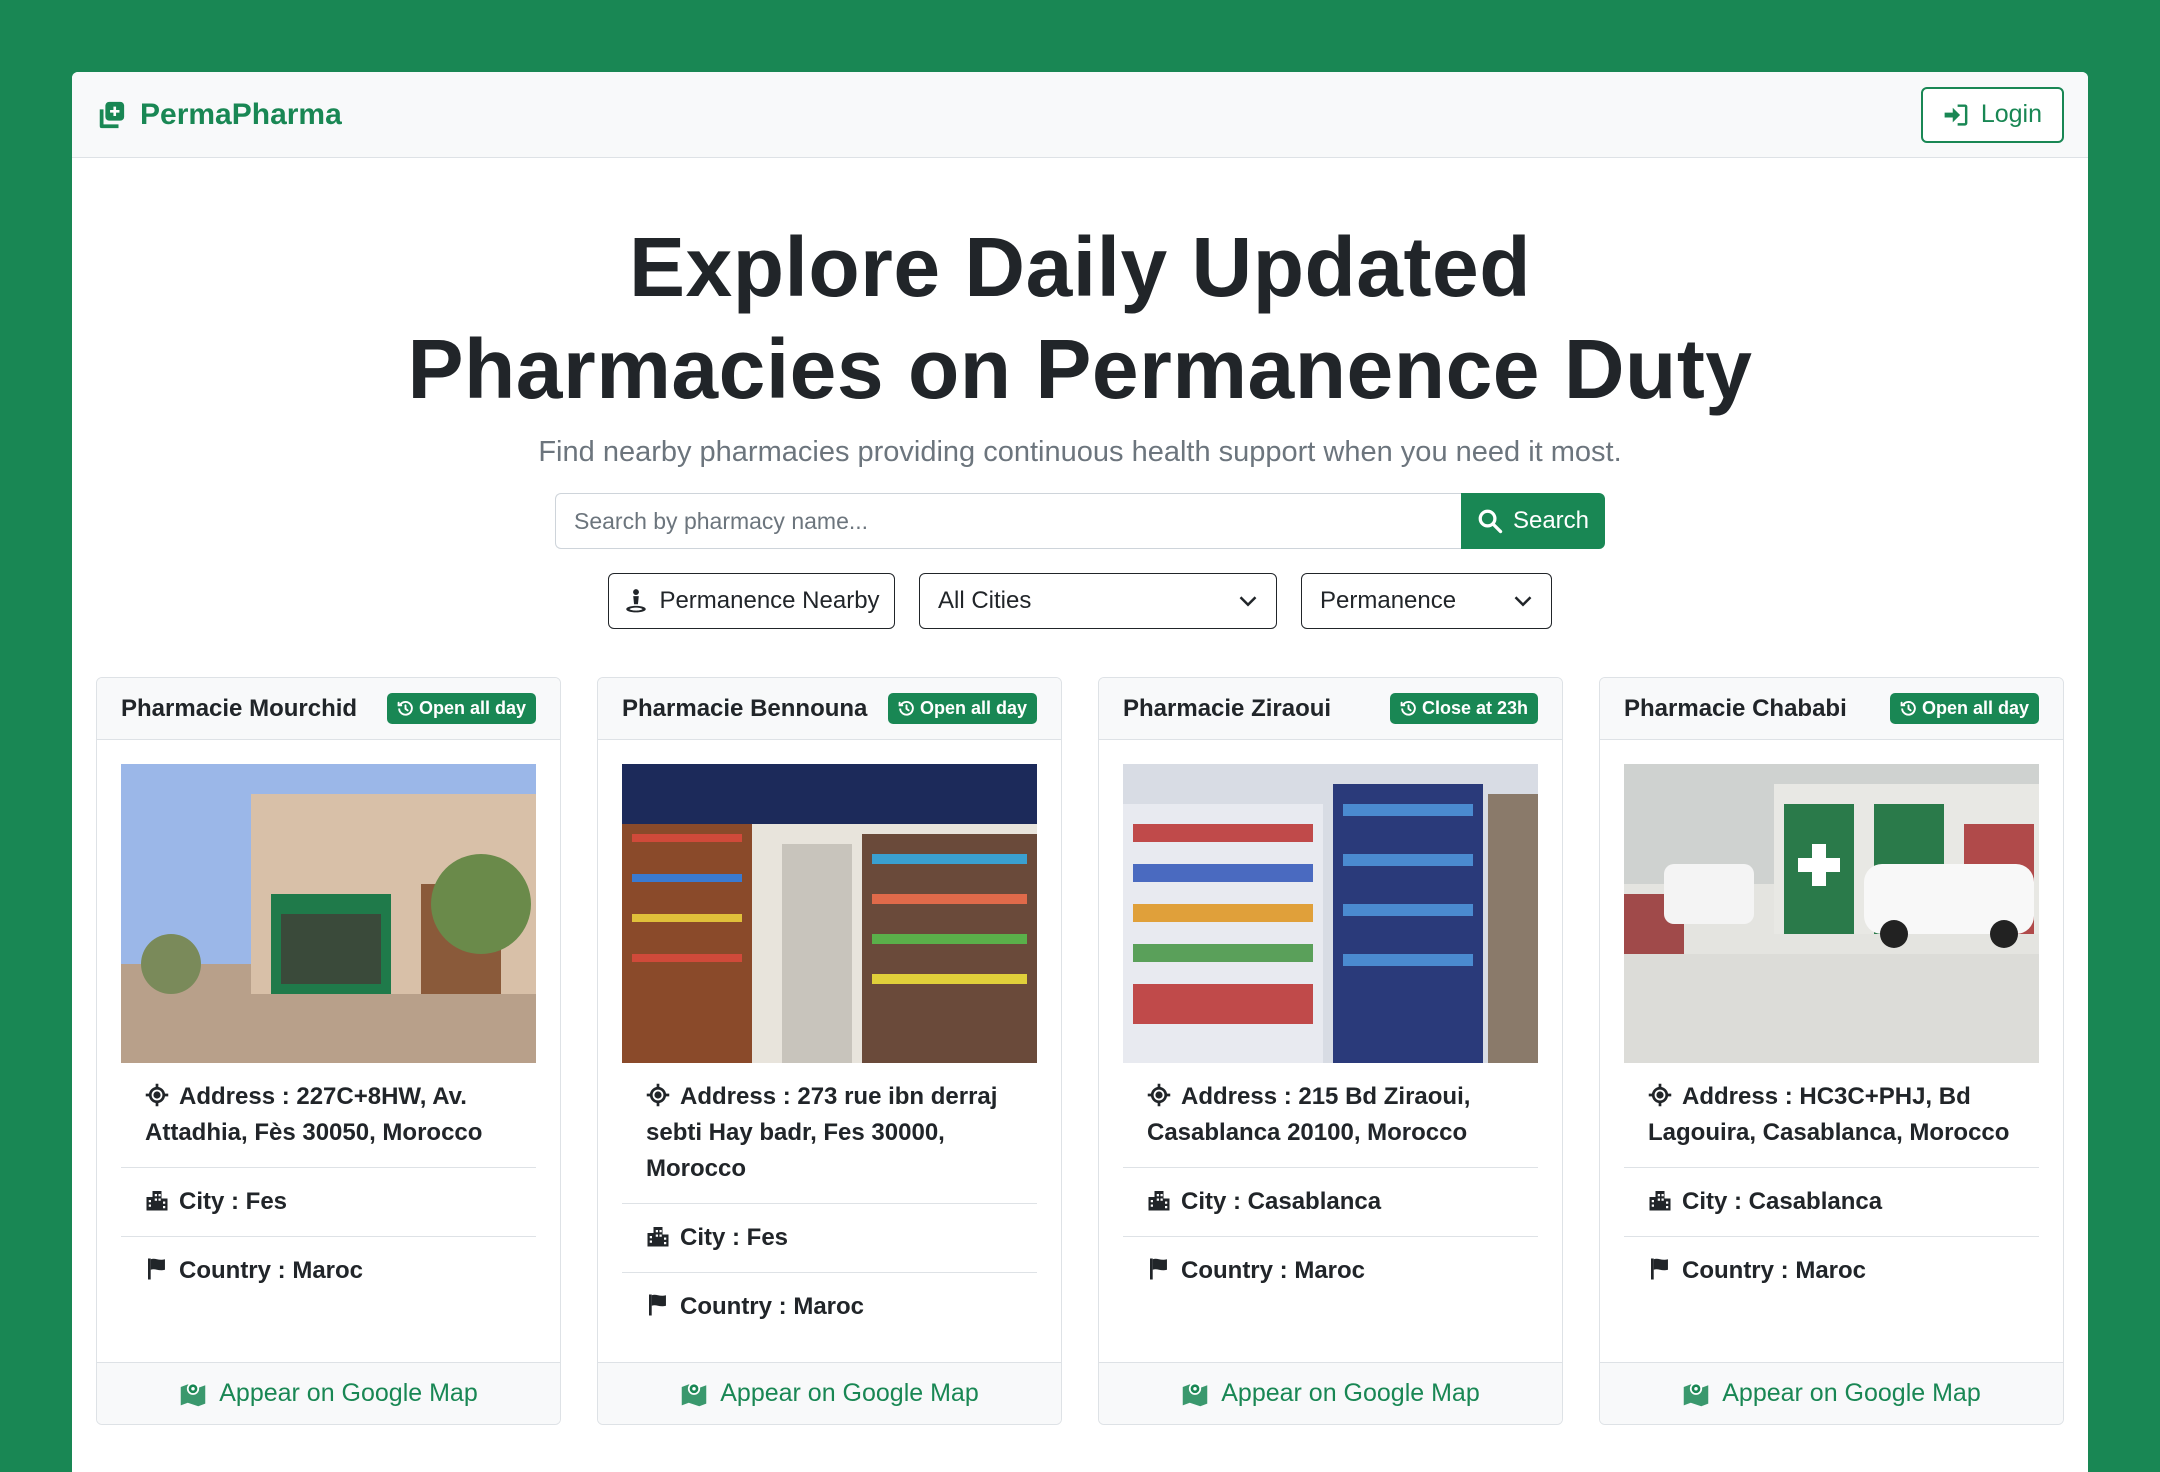  What do you see at coordinates (745, 708) in the screenshot?
I see `pharmacy-name: Pharmacie Bennouna` at bounding box center [745, 708].